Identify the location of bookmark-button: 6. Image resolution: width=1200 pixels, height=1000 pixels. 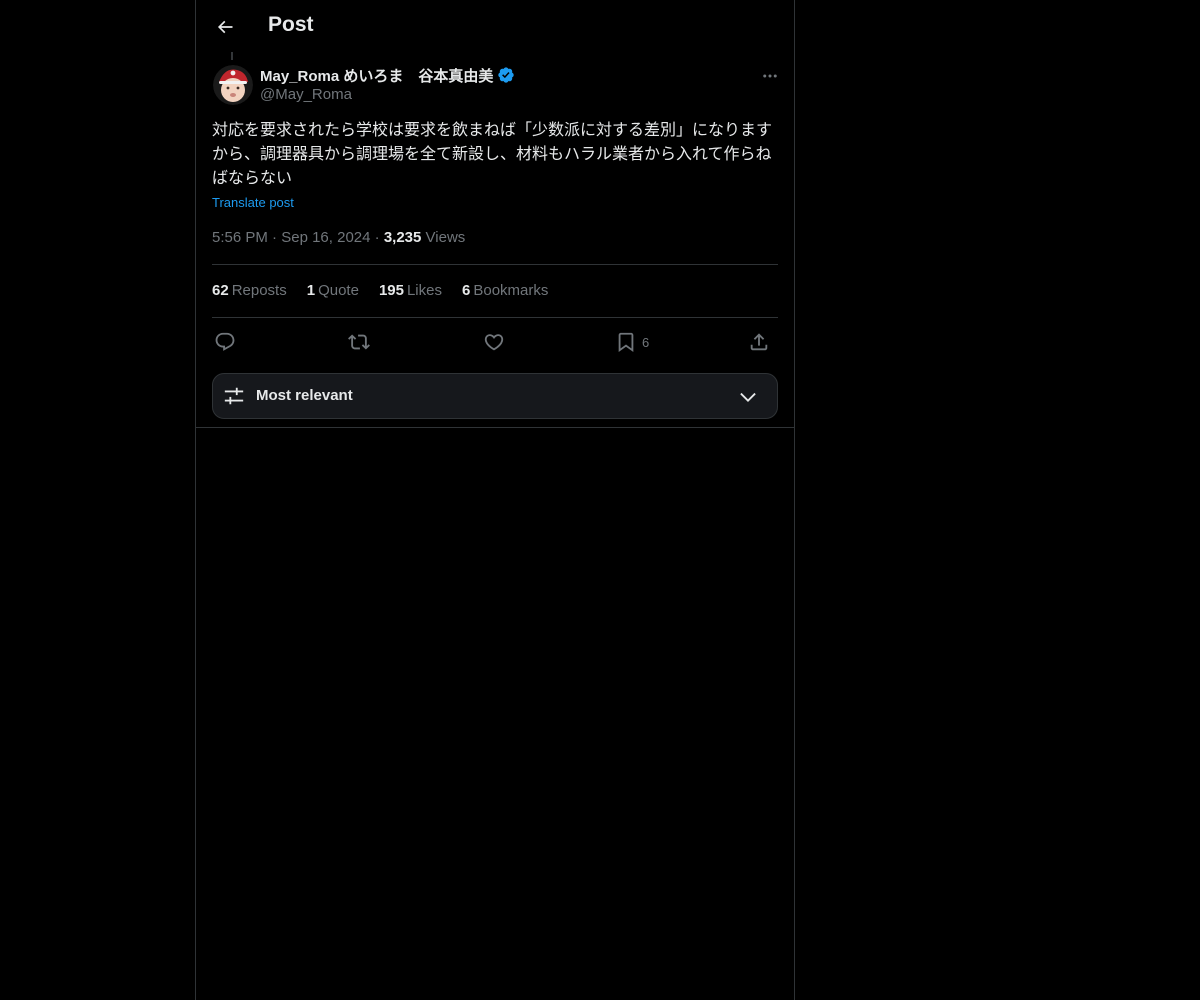
(632, 342).